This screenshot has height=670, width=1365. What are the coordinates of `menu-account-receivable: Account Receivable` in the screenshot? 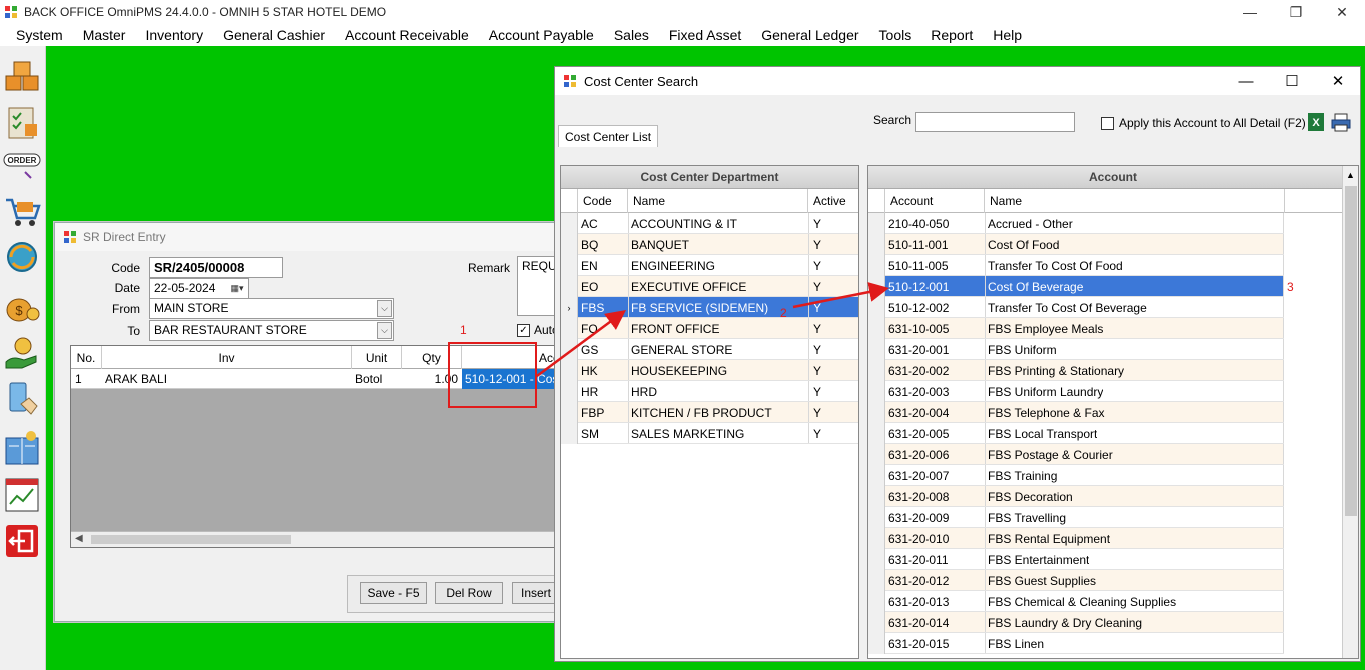 It's located at (407, 35).